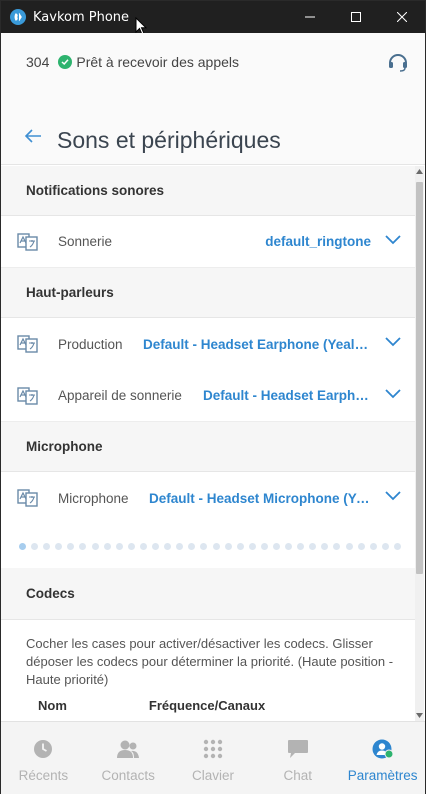 This screenshot has width=426, height=794. What do you see at coordinates (419, 171) in the screenshot?
I see `scroll-up-arrow-icon` at bounding box center [419, 171].